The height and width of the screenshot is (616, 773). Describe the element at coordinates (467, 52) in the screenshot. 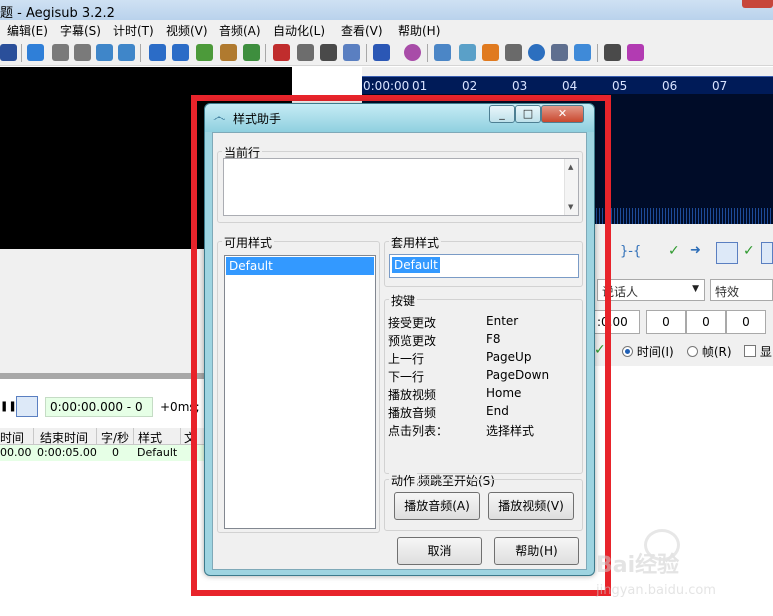

I see `timing-icon` at that location.